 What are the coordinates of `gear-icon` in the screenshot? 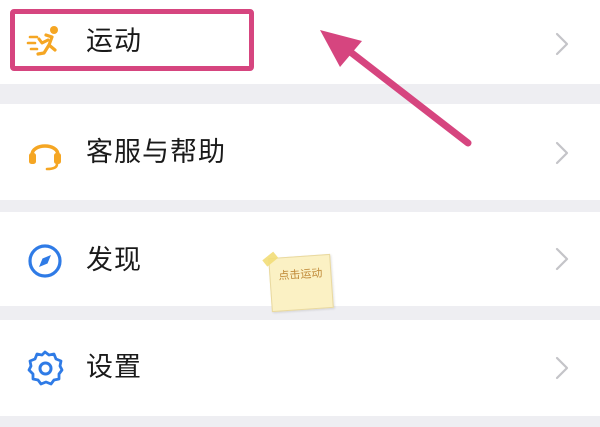 It's located at (45, 368).